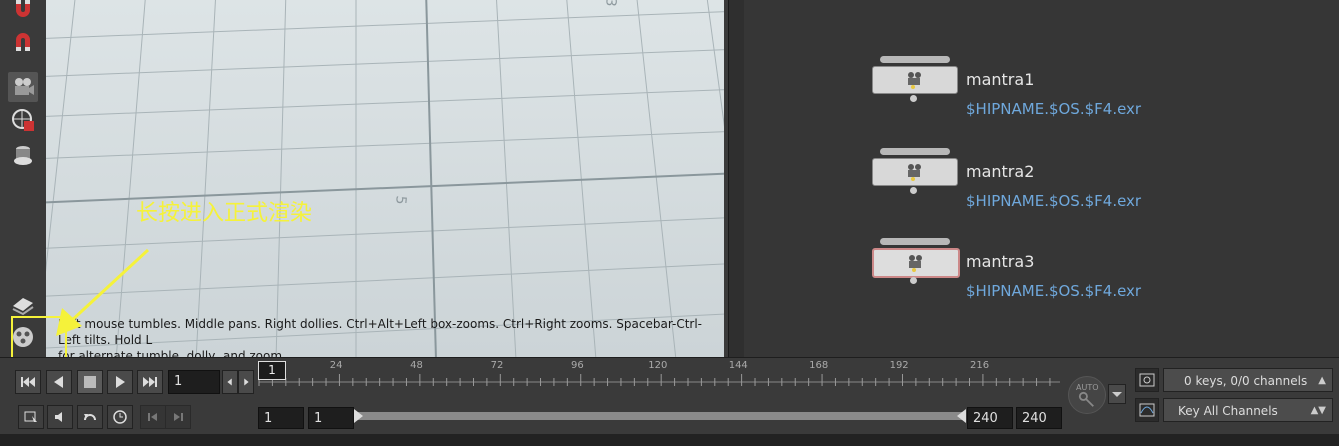 Image resolution: width=1339 pixels, height=446 pixels. I want to click on play-reverse-icon, so click(58, 382).